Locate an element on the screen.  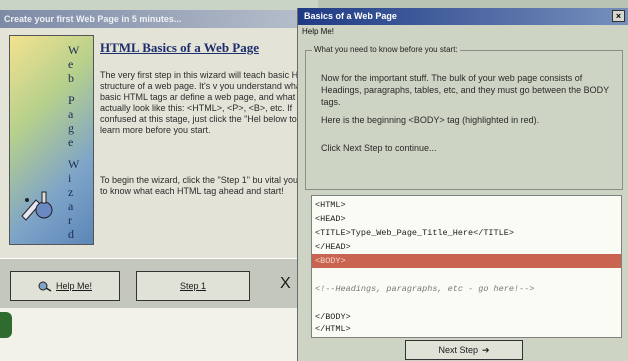
help-me-button: Help Me! is located at coordinates (65, 286).